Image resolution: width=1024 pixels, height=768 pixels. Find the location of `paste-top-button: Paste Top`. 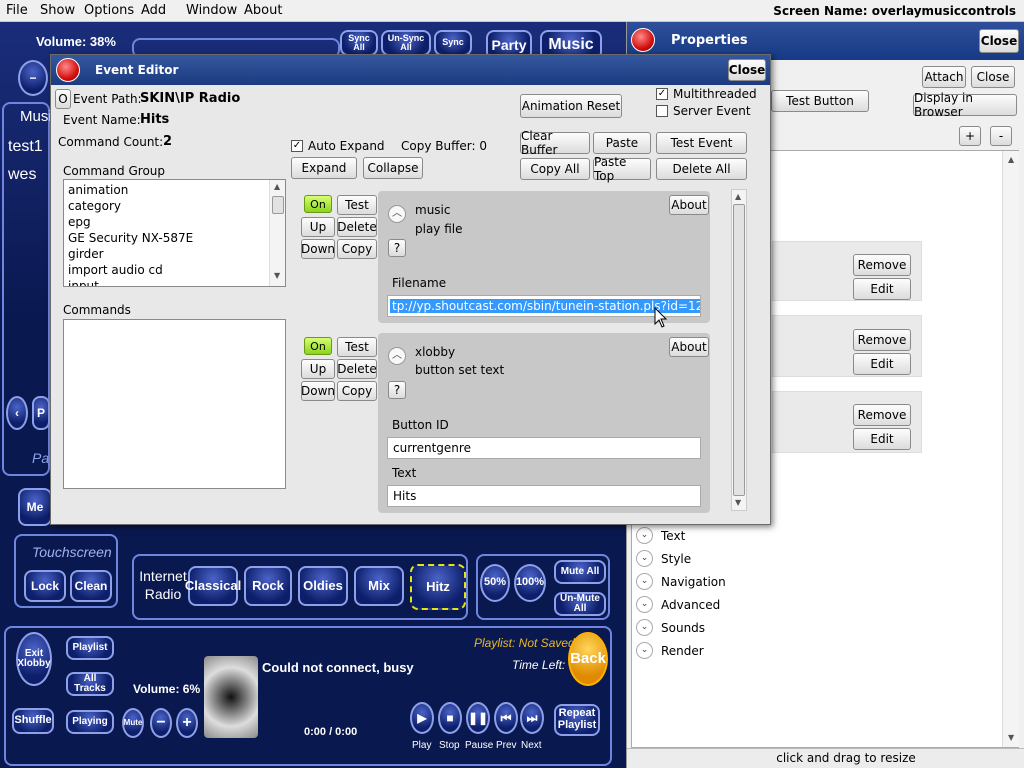

paste-top-button: Paste Top is located at coordinates (622, 169).